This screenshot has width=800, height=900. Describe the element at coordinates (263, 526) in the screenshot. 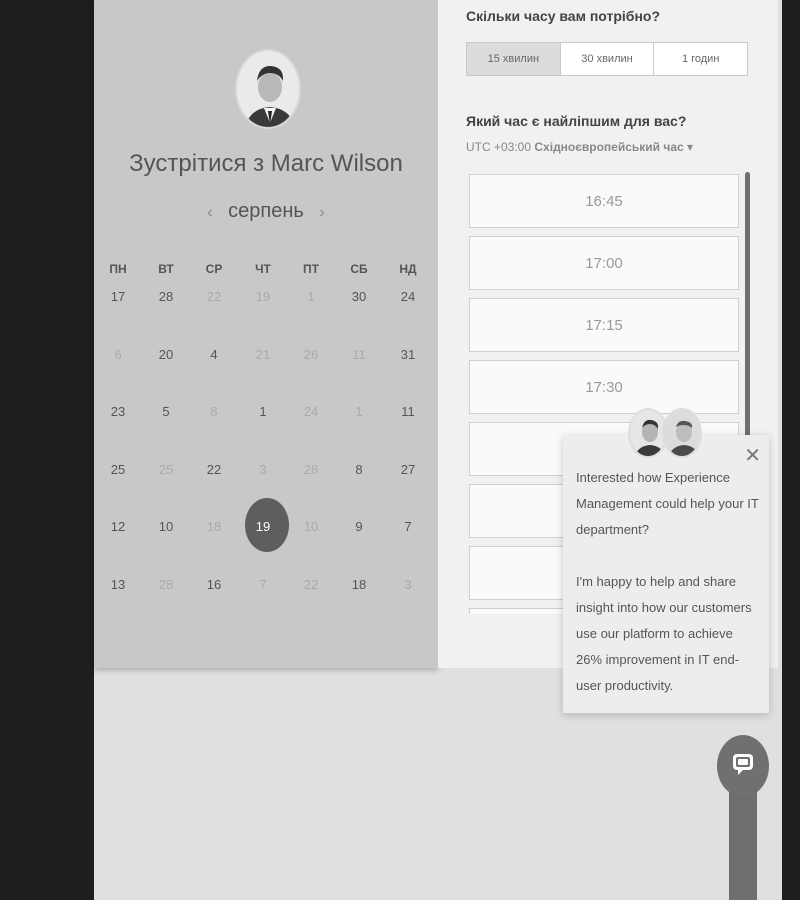

I see `calendar-day-selected: 19` at that location.